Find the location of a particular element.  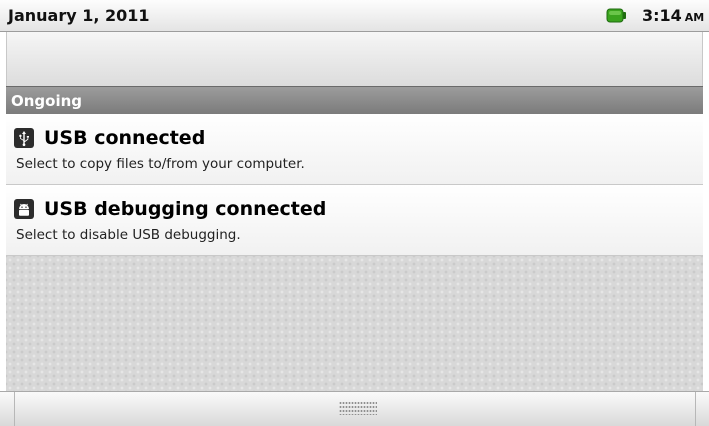

section-title: Ongoing is located at coordinates (47, 101).